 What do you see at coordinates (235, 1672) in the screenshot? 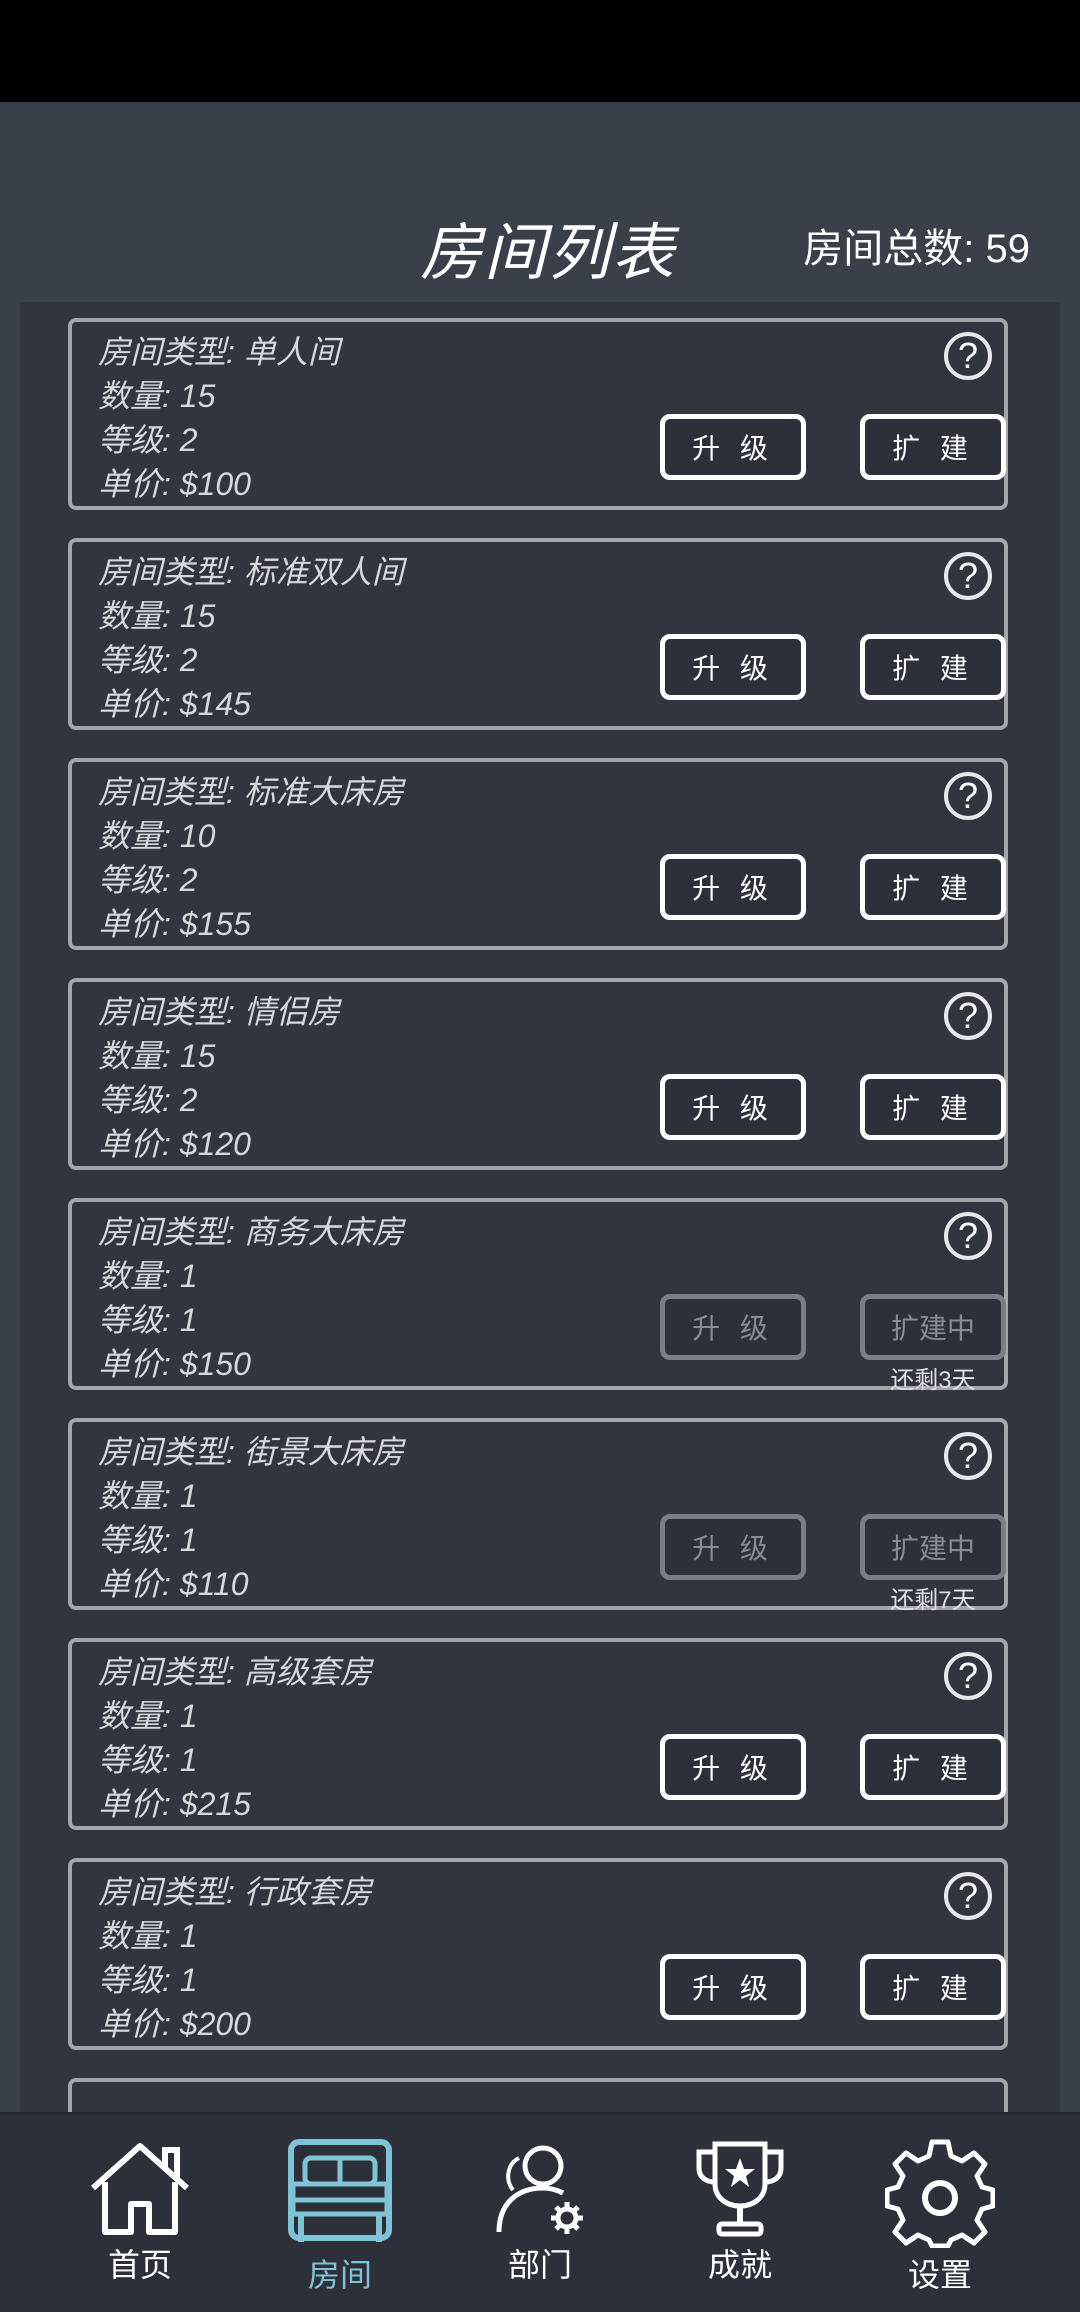
I see `room-type: 房间类型: 高级套房` at bounding box center [235, 1672].